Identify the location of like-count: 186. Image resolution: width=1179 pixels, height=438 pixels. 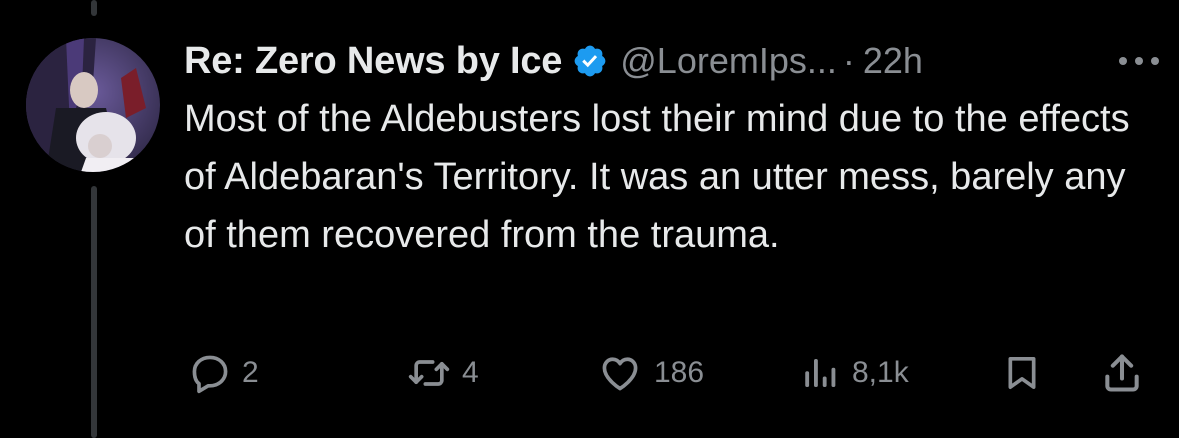
(679, 372).